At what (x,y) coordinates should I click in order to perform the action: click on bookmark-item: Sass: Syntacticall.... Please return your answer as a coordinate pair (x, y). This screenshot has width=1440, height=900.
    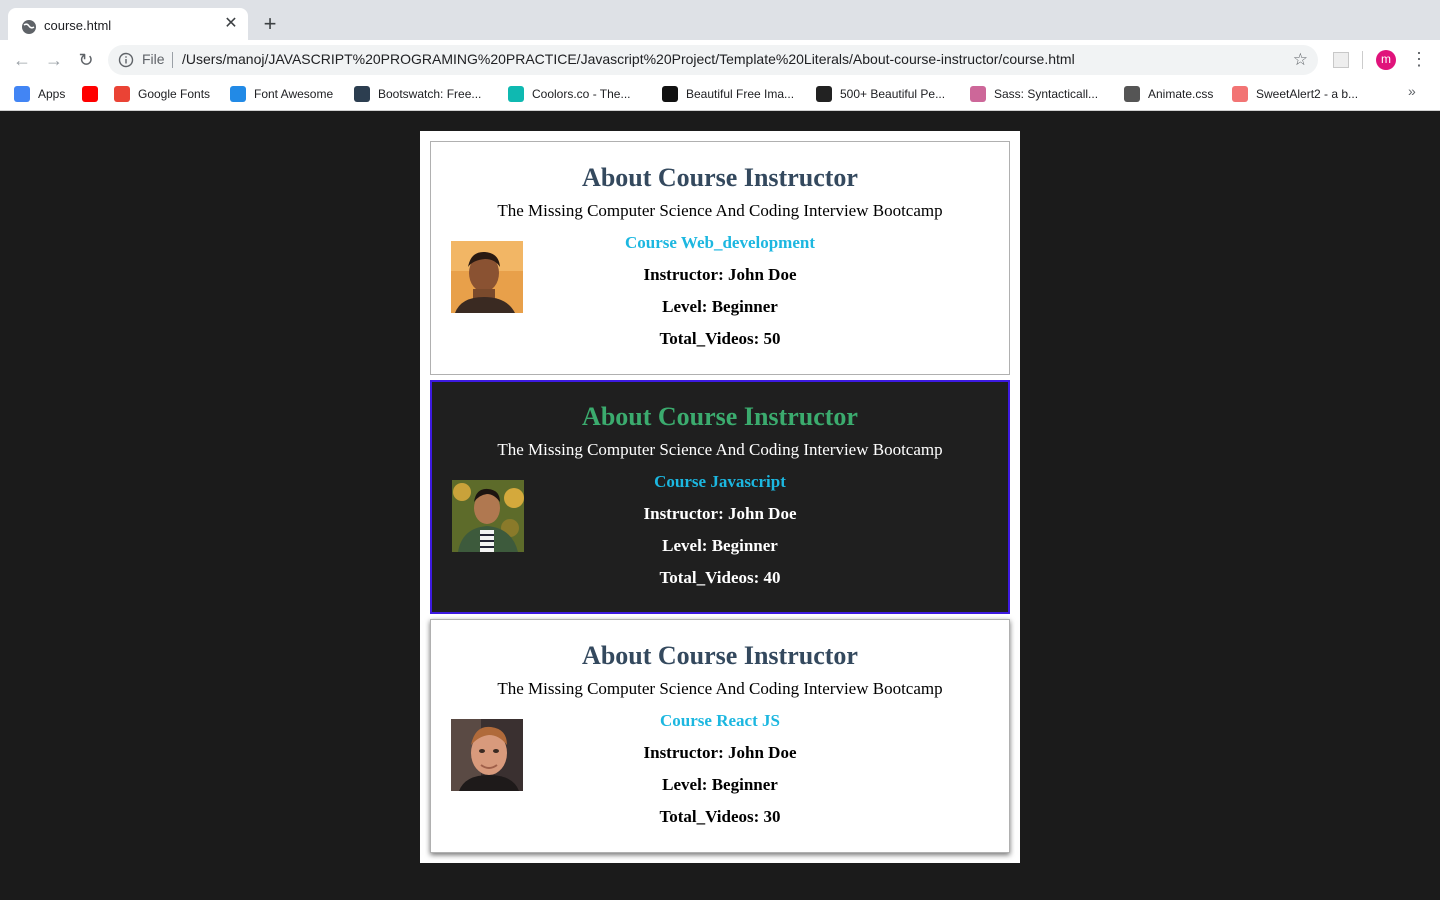
    Looking at the image, I should click on (1034, 94).